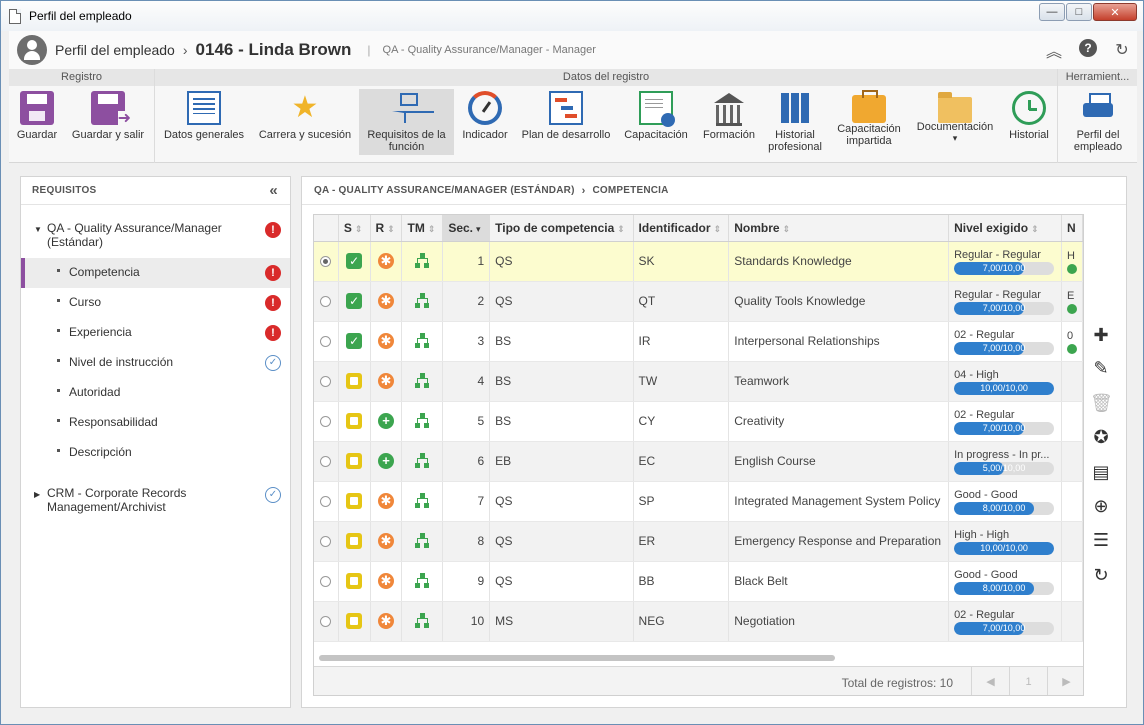  I want to click on award-icon: ✪, so click(1101, 437).